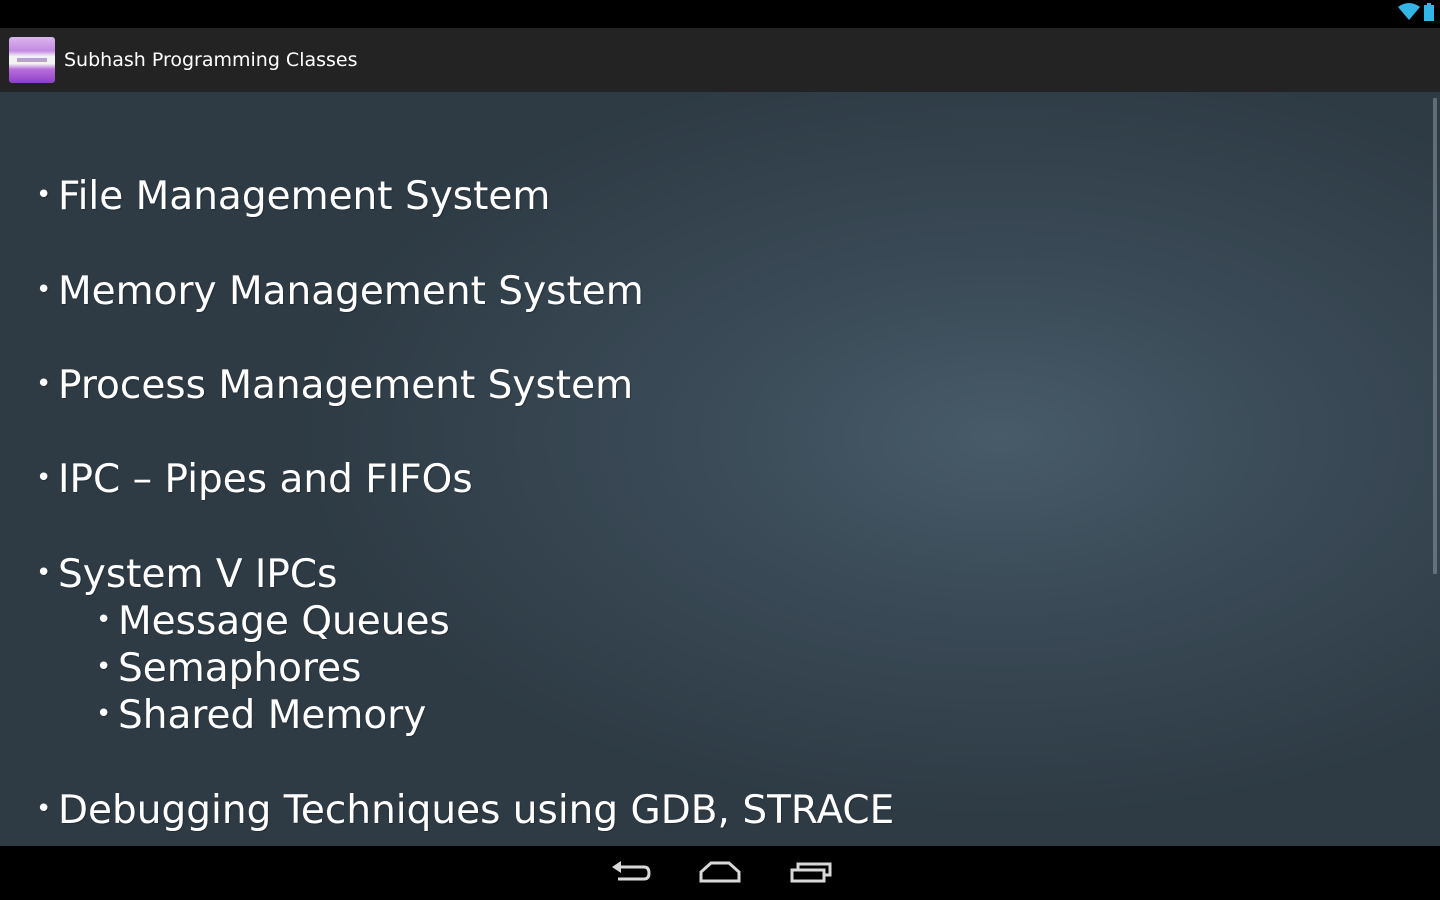 The width and height of the screenshot is (1440, 900). I want to click on navigation-bar, so click(720, 873).